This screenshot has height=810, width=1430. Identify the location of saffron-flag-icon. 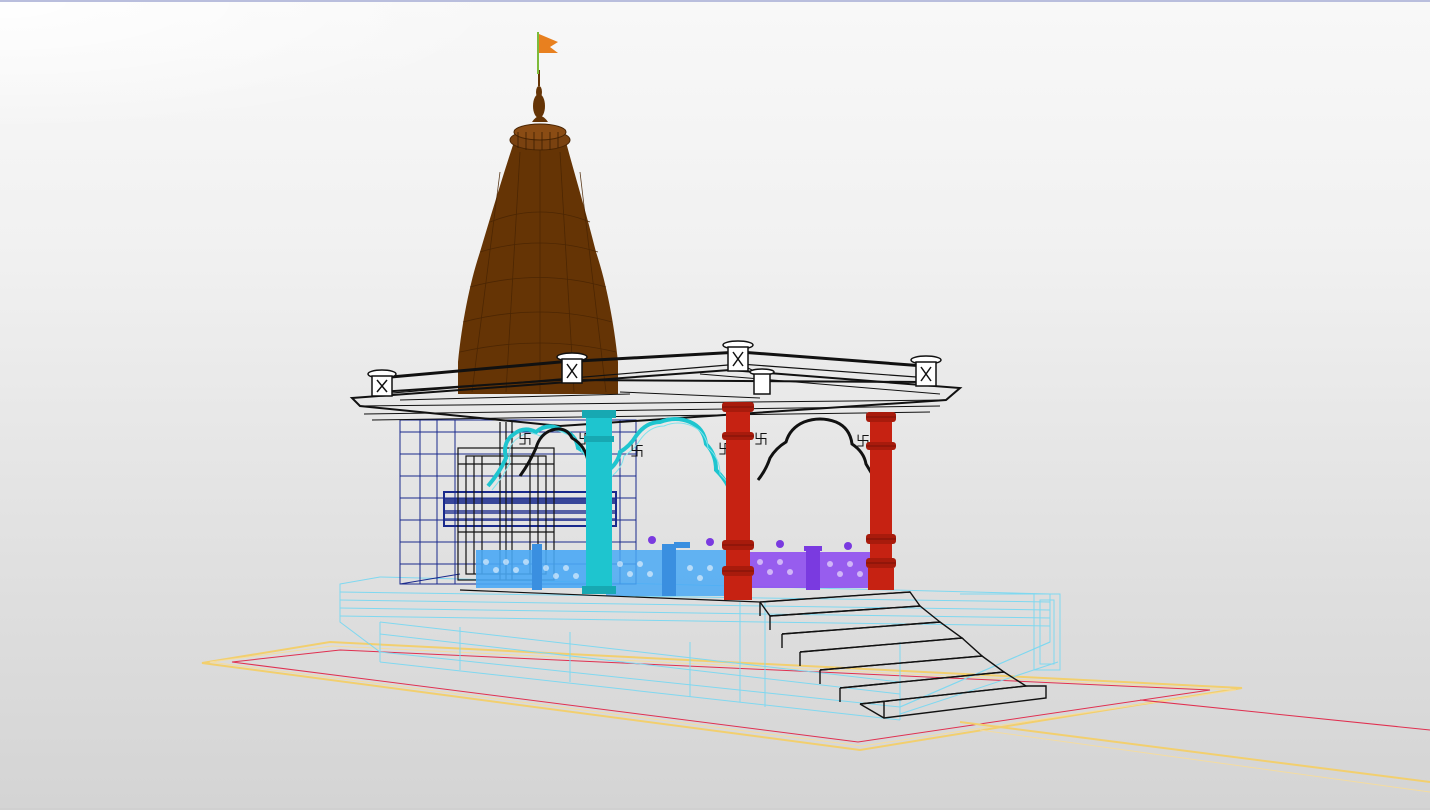
(547, 53).